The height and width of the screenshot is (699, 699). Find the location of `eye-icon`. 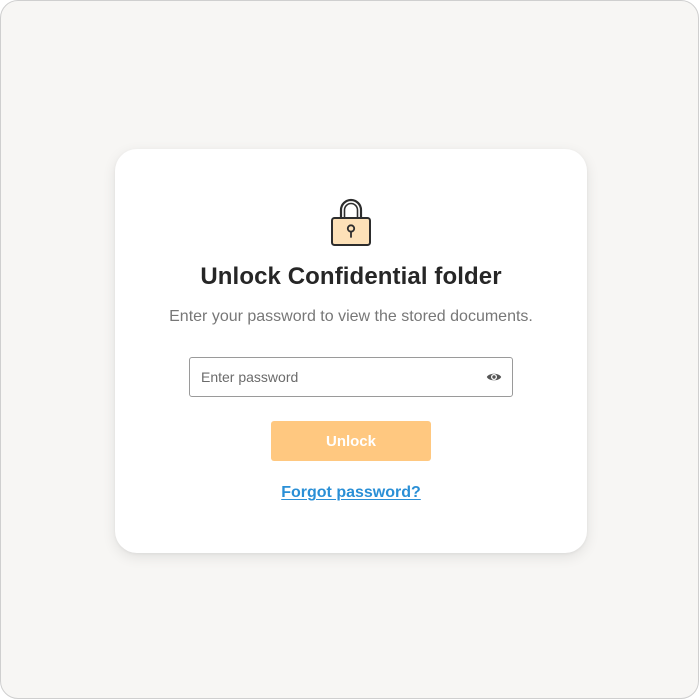

eye-icon is located at coordinates (494, 377).